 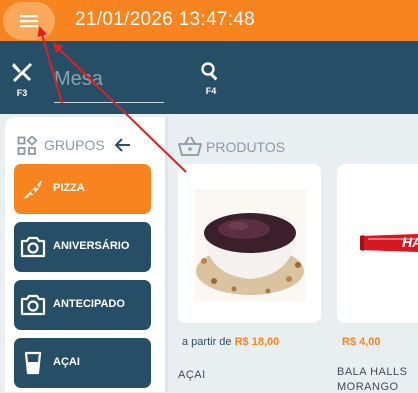 I want to click on acai-bowl-image, so click(x=250, y=245).